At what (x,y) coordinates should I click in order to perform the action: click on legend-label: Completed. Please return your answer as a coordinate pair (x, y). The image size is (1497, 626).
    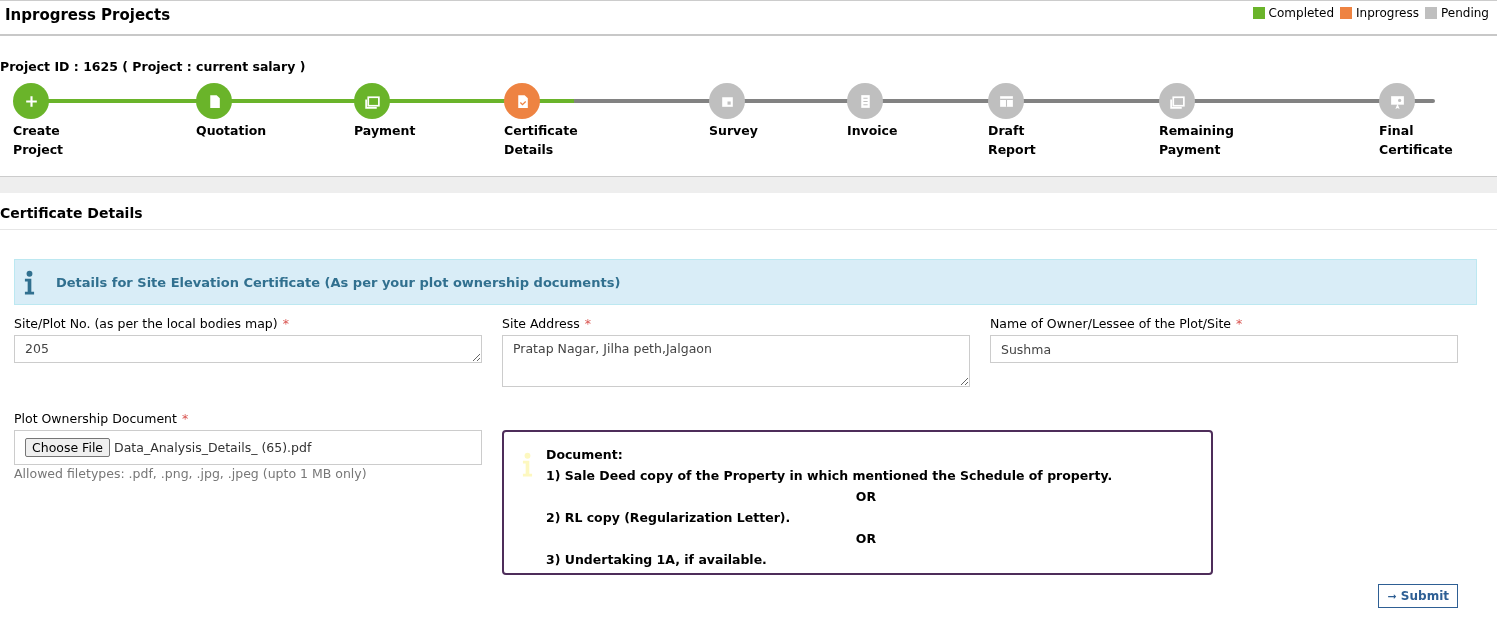
    Looking at the image, I should click on (1301, 13).